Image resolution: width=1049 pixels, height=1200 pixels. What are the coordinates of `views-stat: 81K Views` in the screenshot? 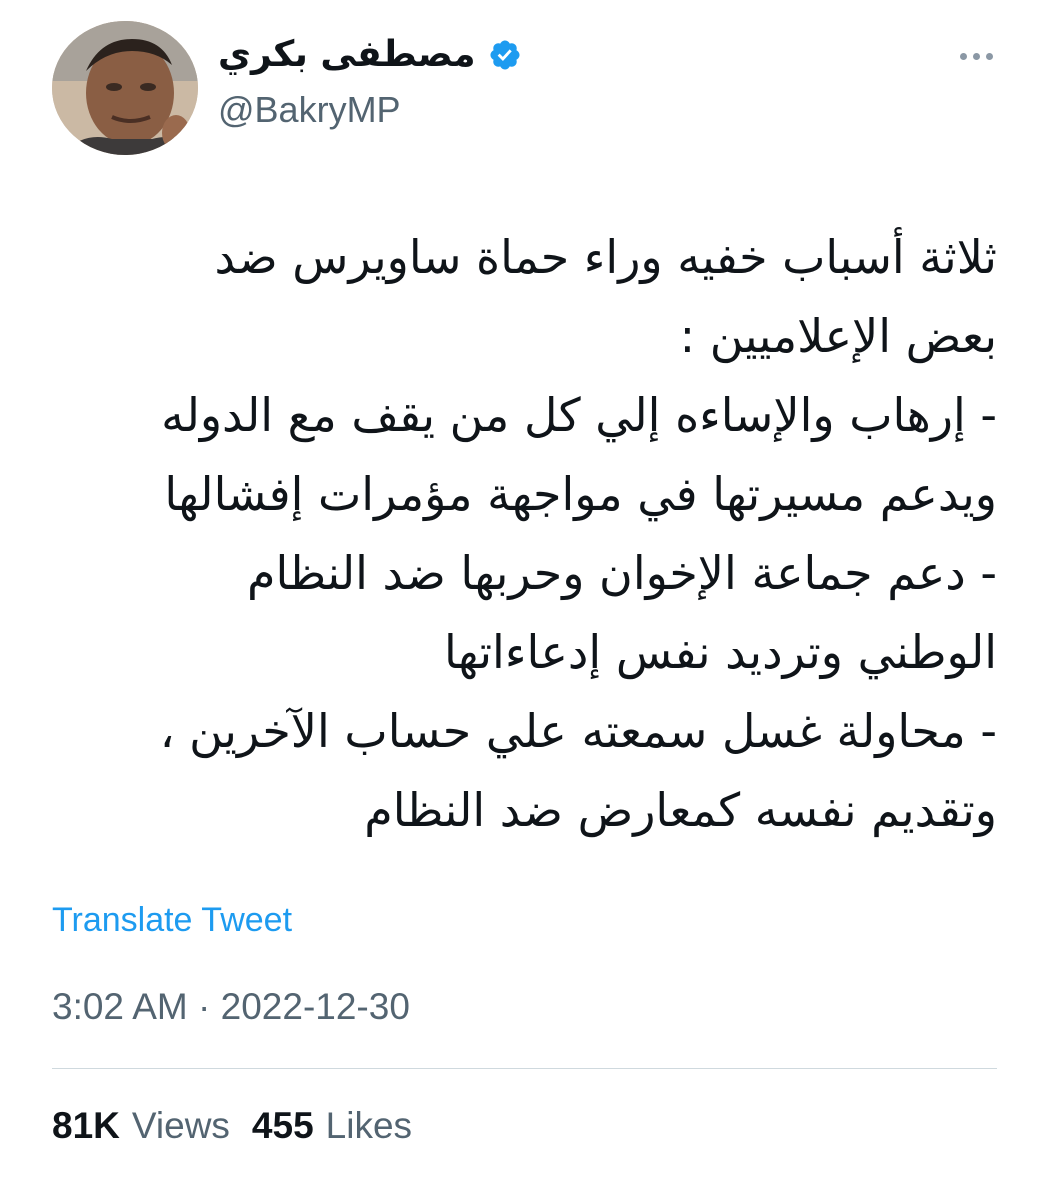 It's located at (141, 1126).